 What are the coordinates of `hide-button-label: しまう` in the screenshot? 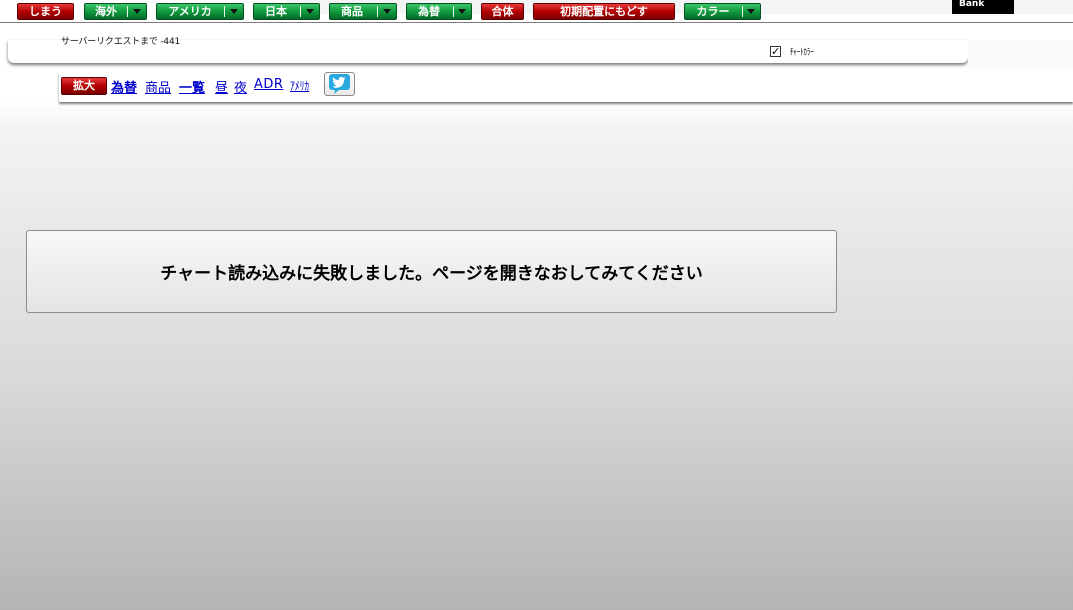 It's located at (45, 11).